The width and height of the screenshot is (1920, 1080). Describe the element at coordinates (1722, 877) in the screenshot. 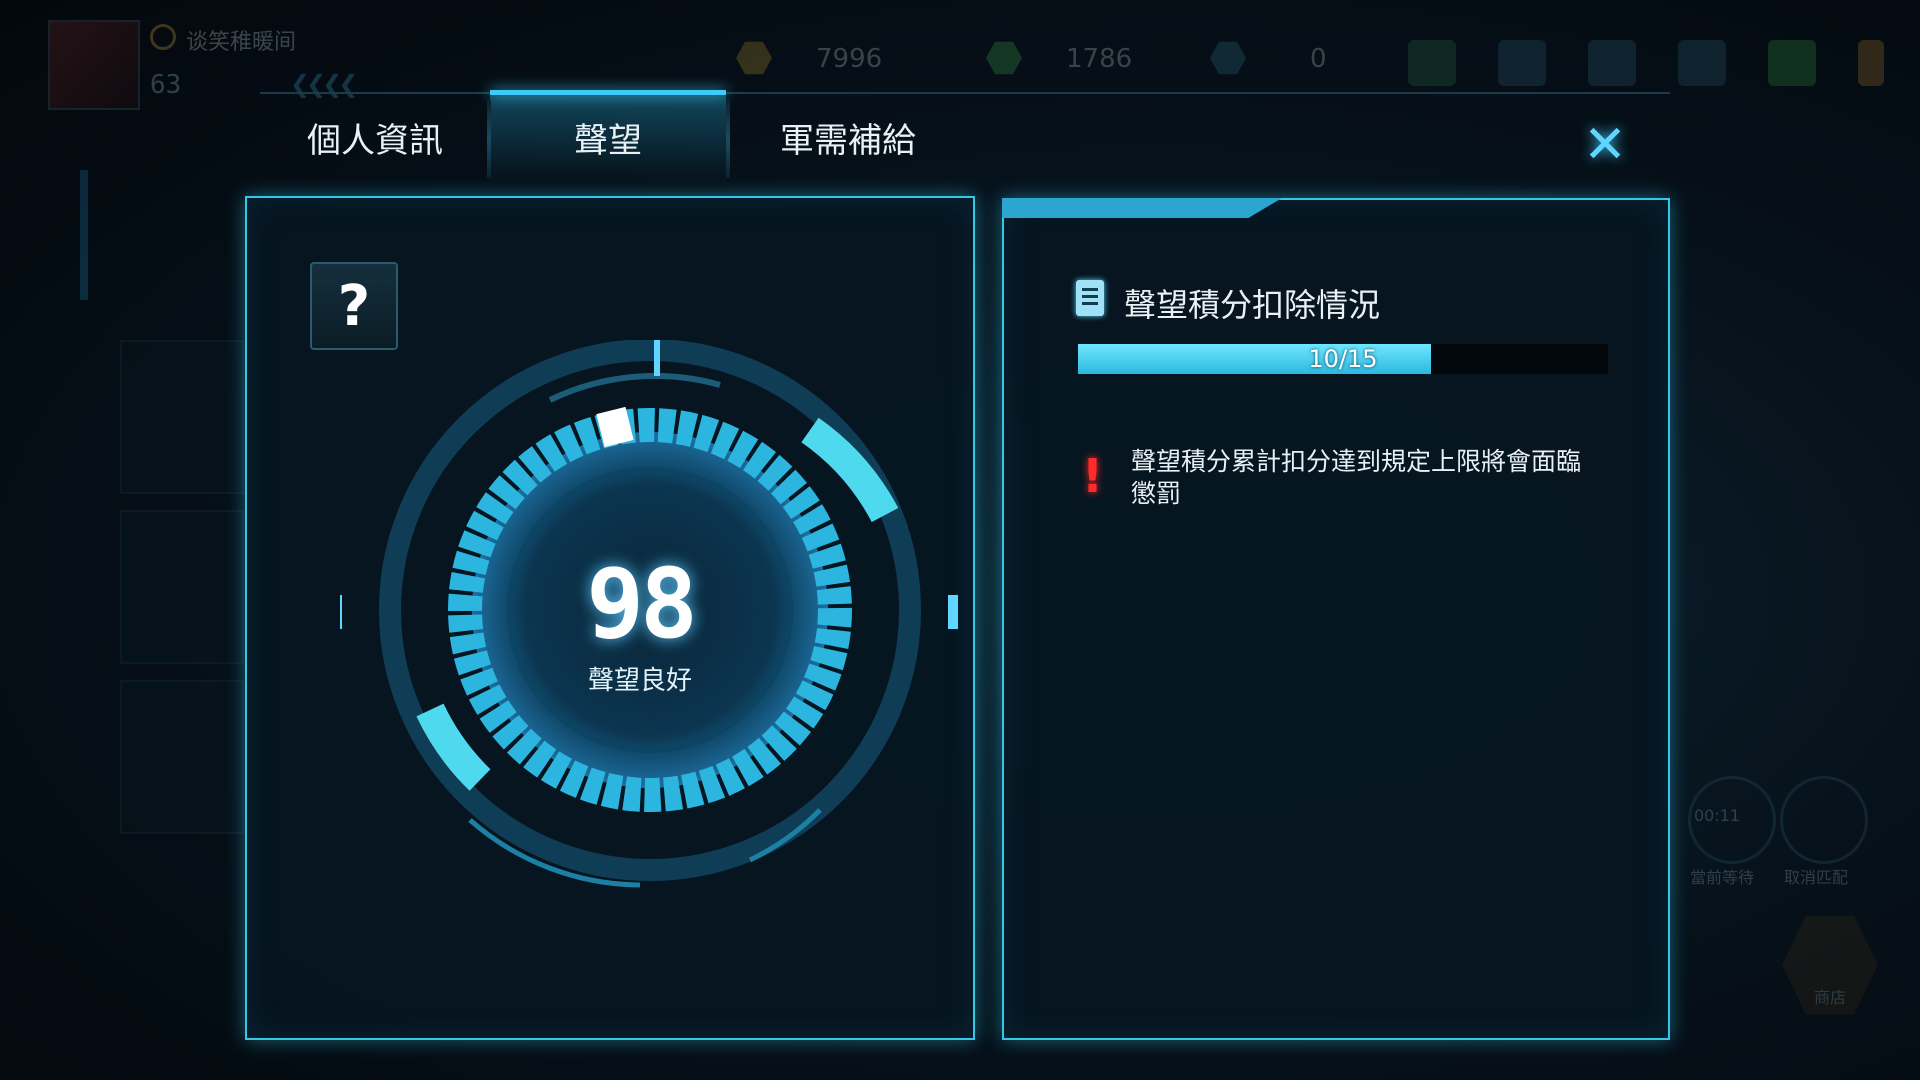

I see `queue-wait-label: 當前等待` at that location.